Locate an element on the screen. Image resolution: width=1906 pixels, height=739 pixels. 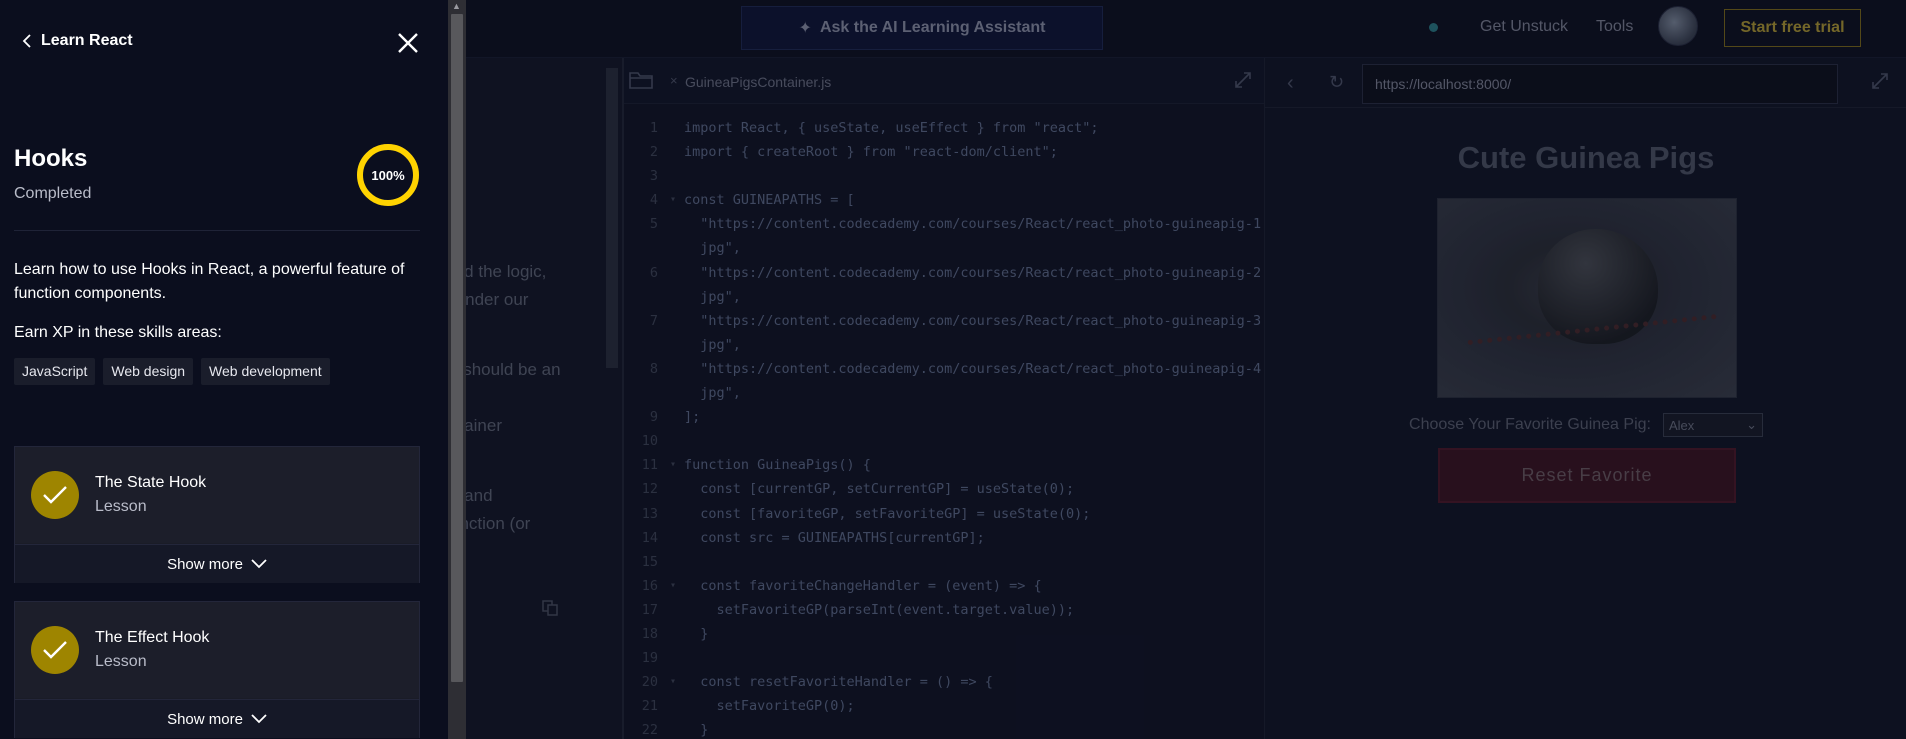
lesson-card: The Effect Hook Lesson Show more is located at coordinates (217, 669).